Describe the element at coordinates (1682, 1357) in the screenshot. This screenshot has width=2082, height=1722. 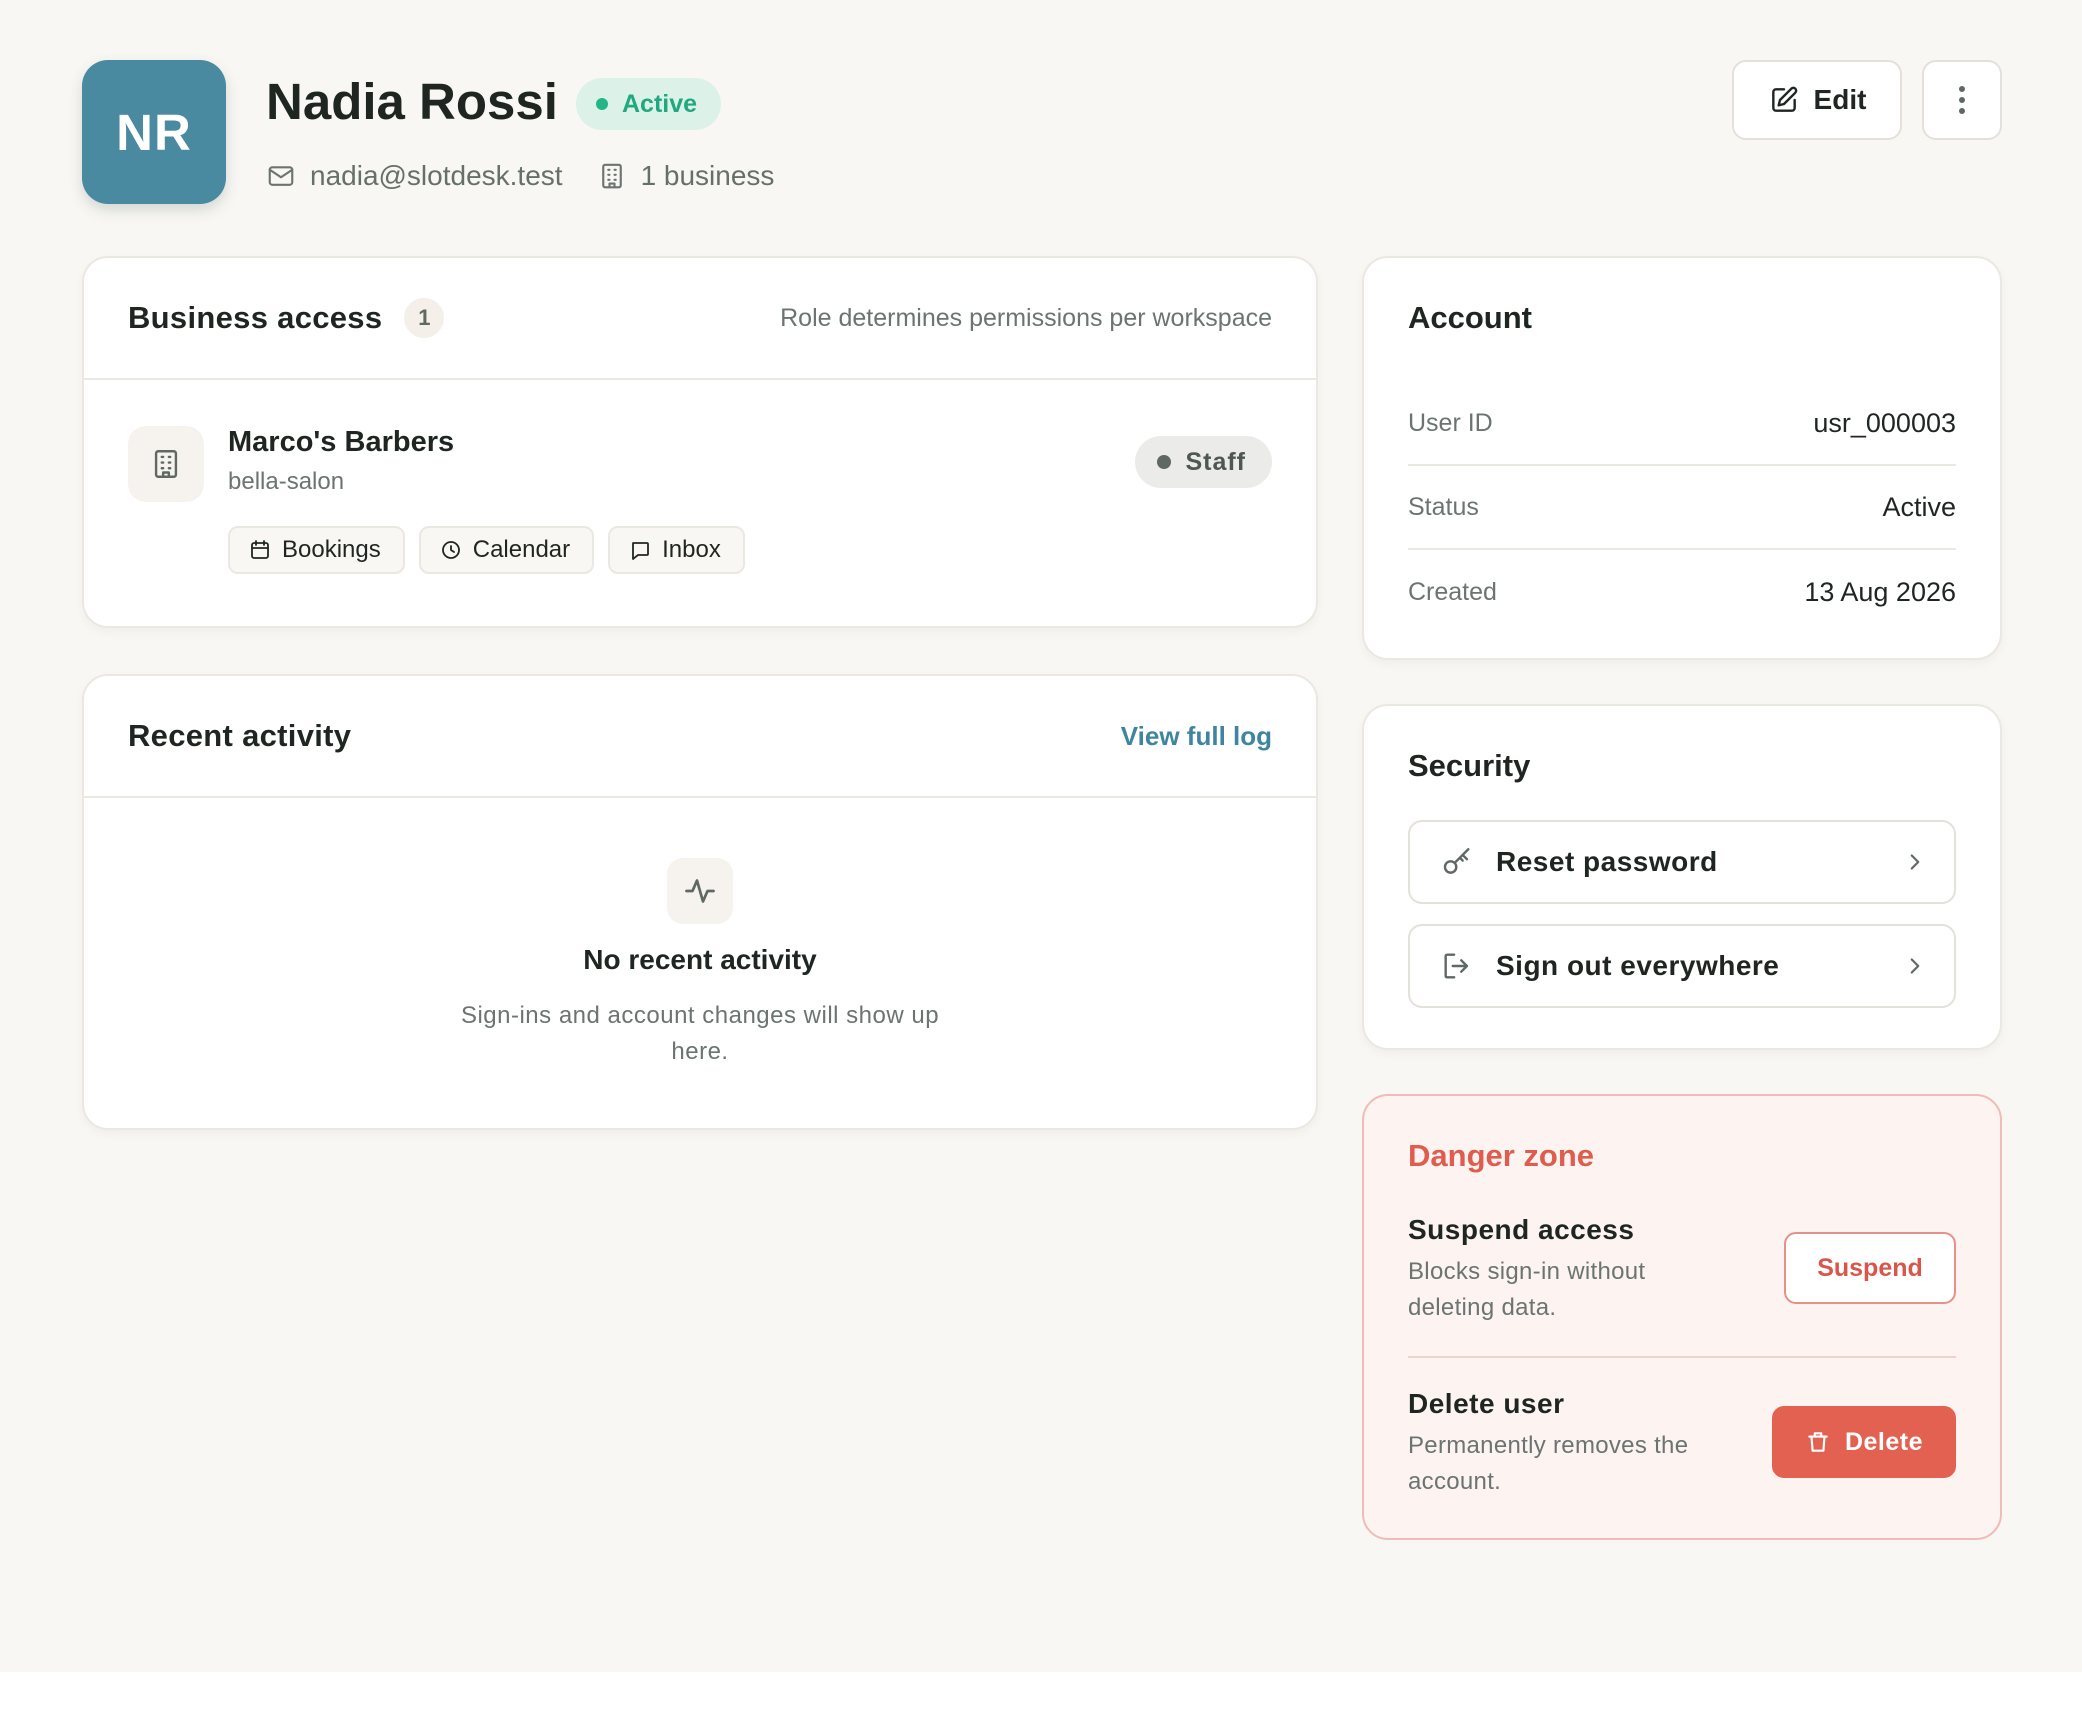
I see `danger-divider` at that location.